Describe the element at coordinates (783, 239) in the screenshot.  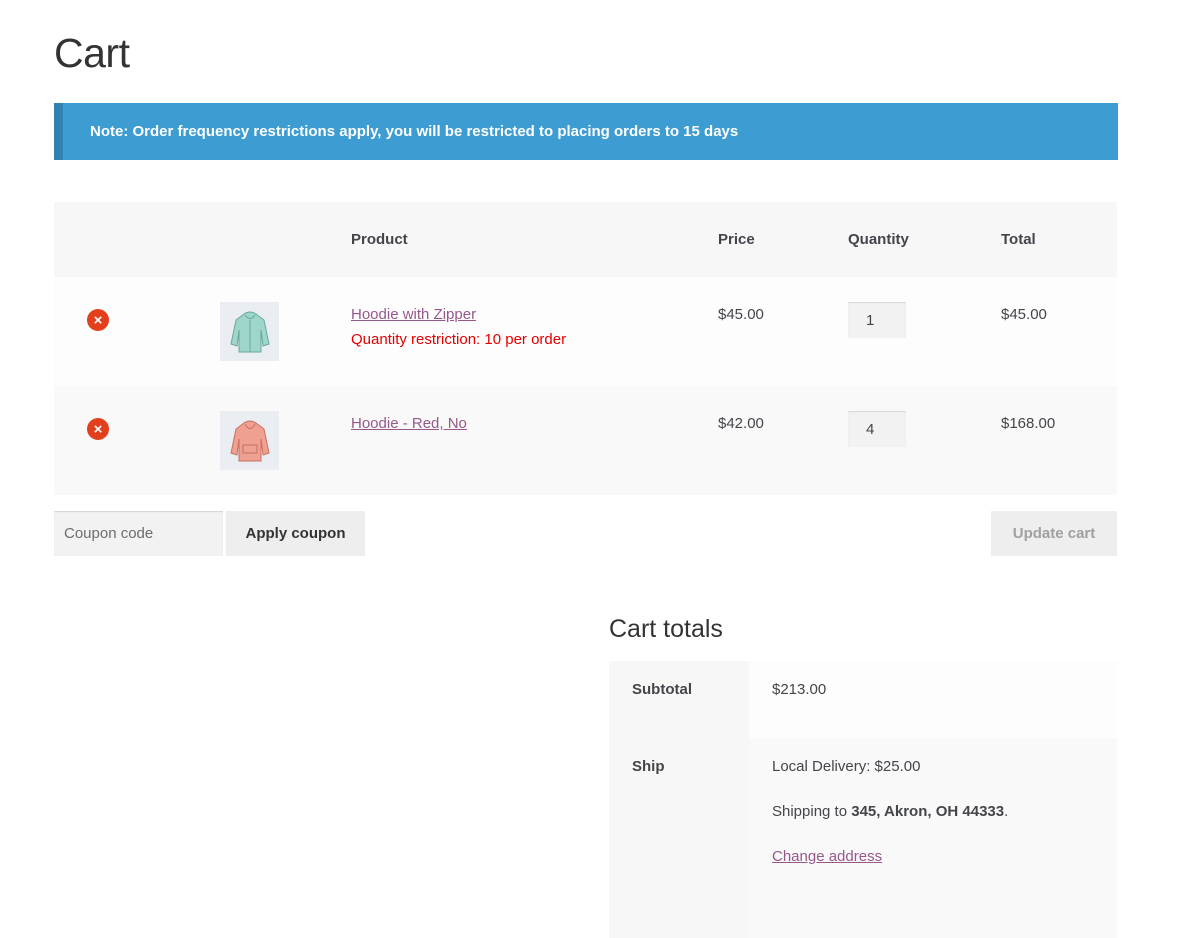
I see `header-price: Price` at that location.